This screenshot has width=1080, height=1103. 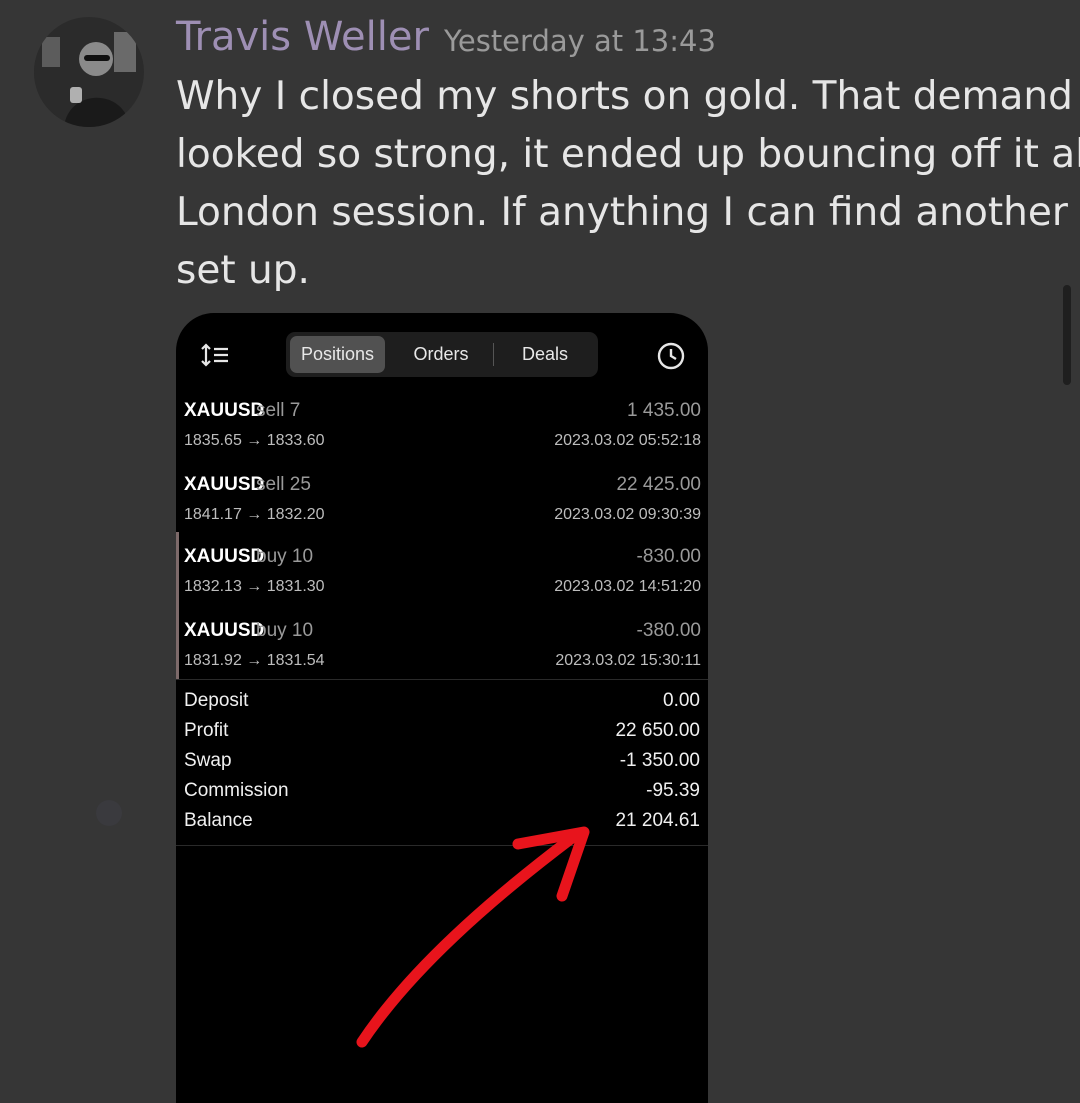 I want to click on summary-value: -1 350.00, so click(x=659, y=760).